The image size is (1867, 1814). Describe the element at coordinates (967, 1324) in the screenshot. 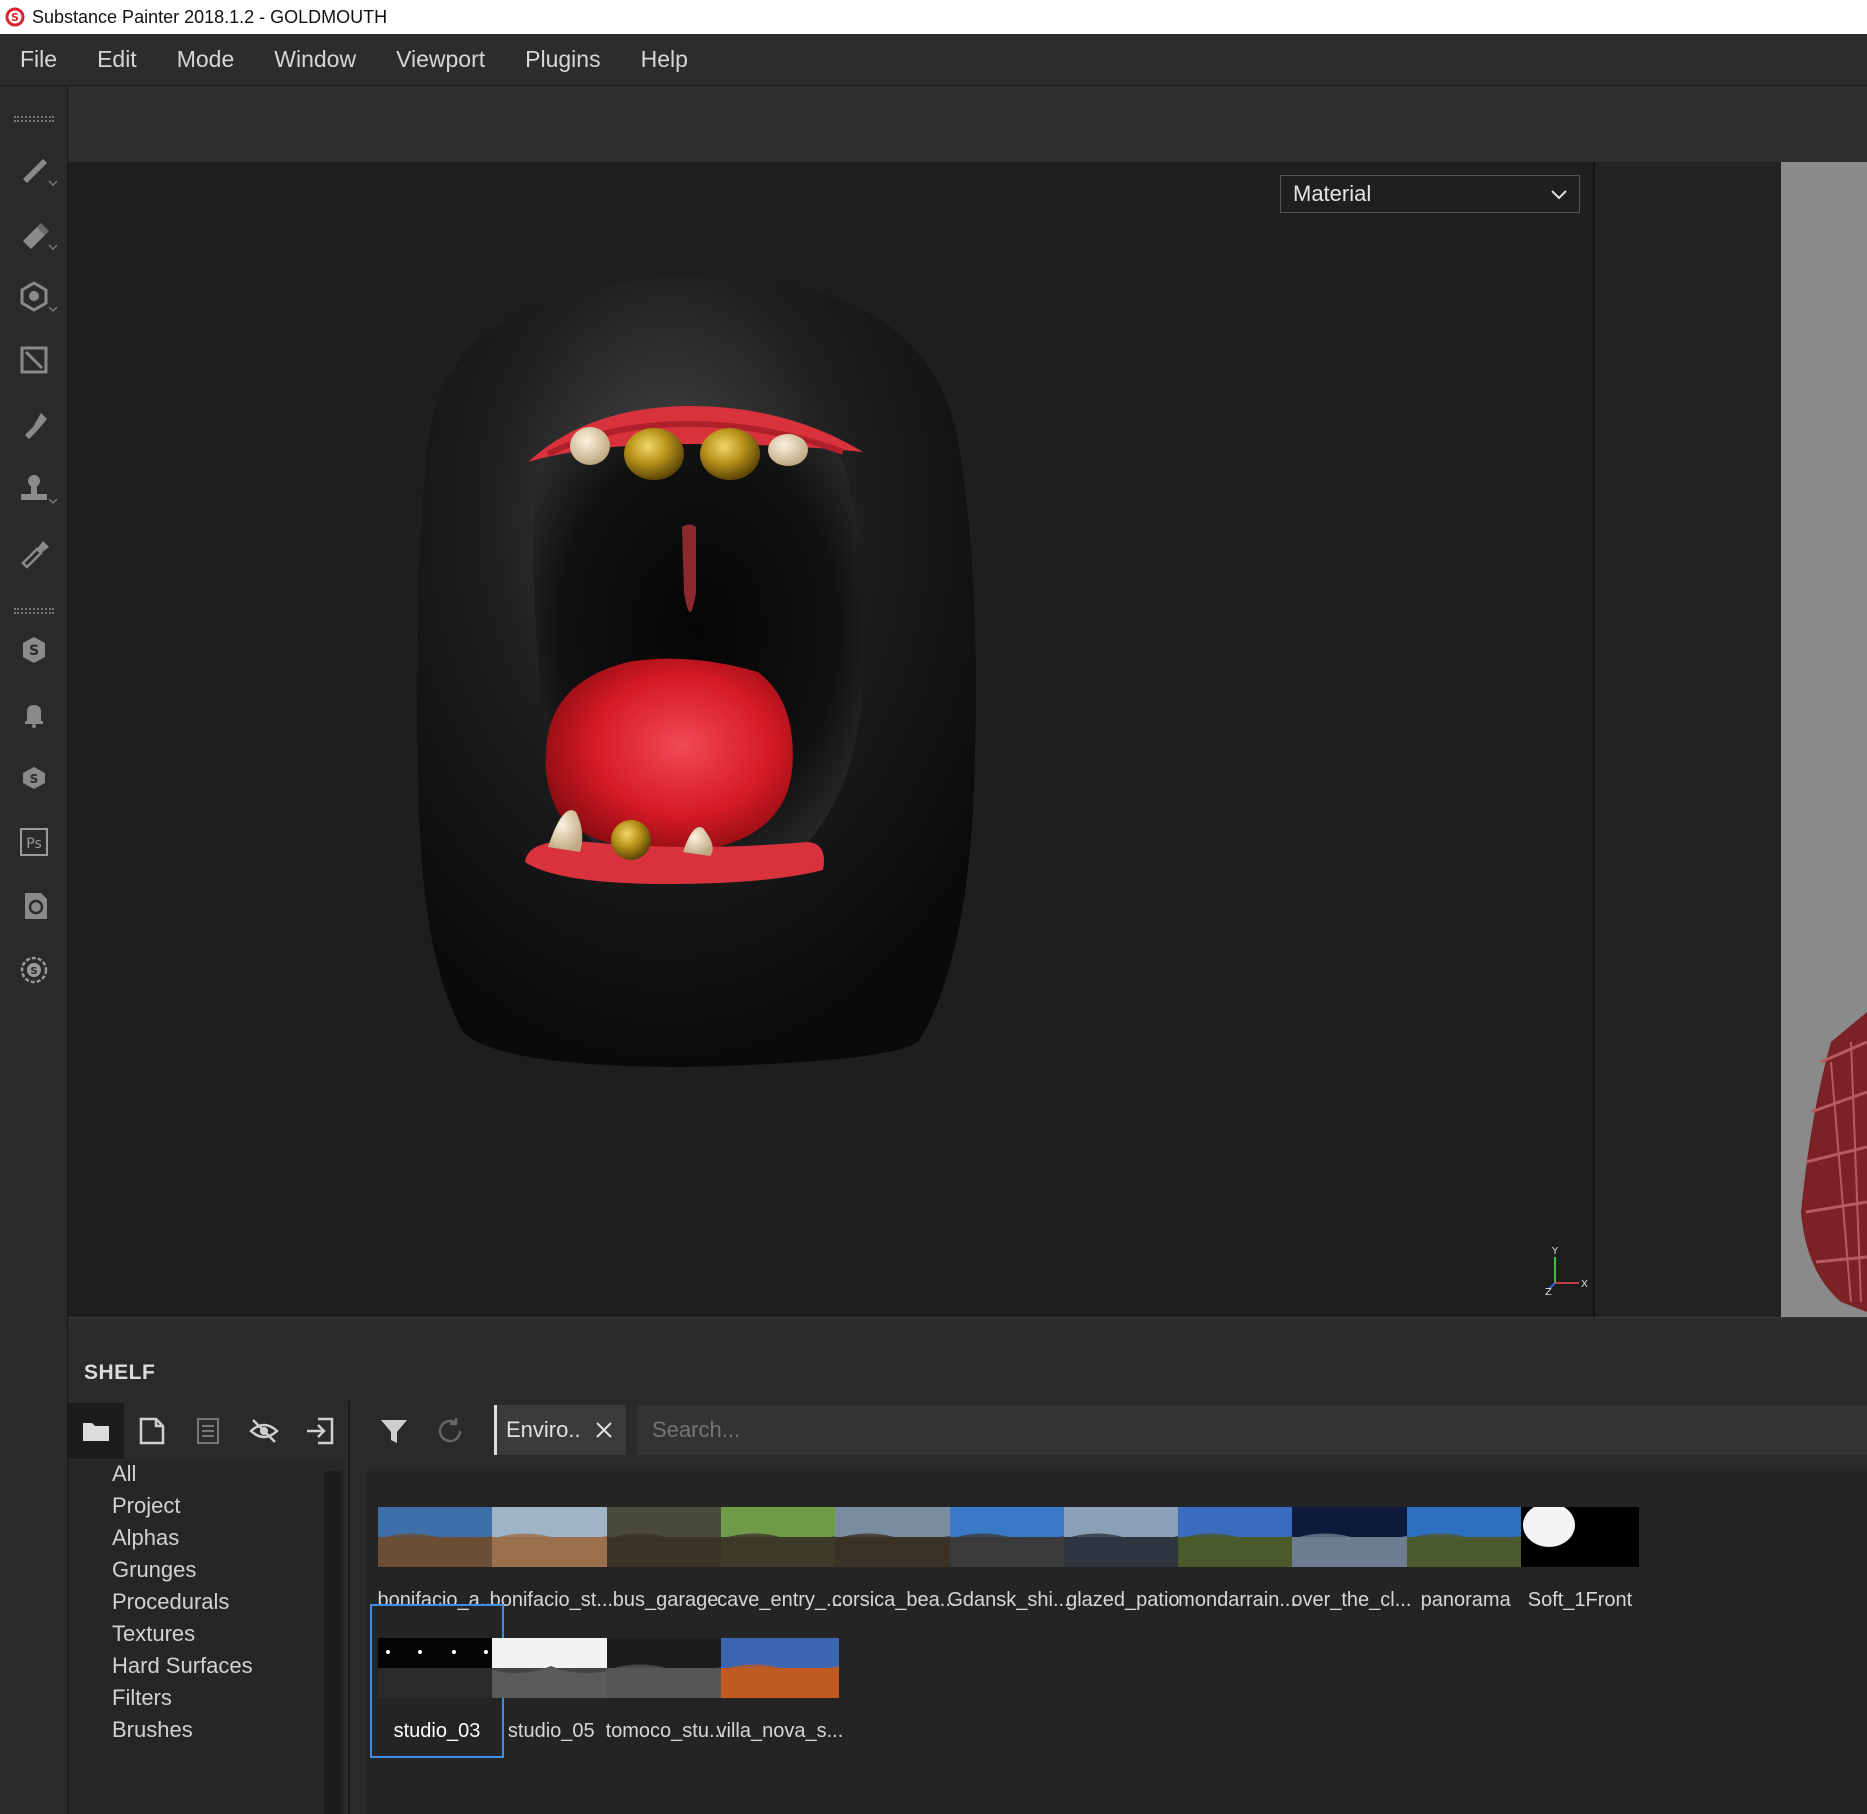

I see `shelf-splitter` at that location.